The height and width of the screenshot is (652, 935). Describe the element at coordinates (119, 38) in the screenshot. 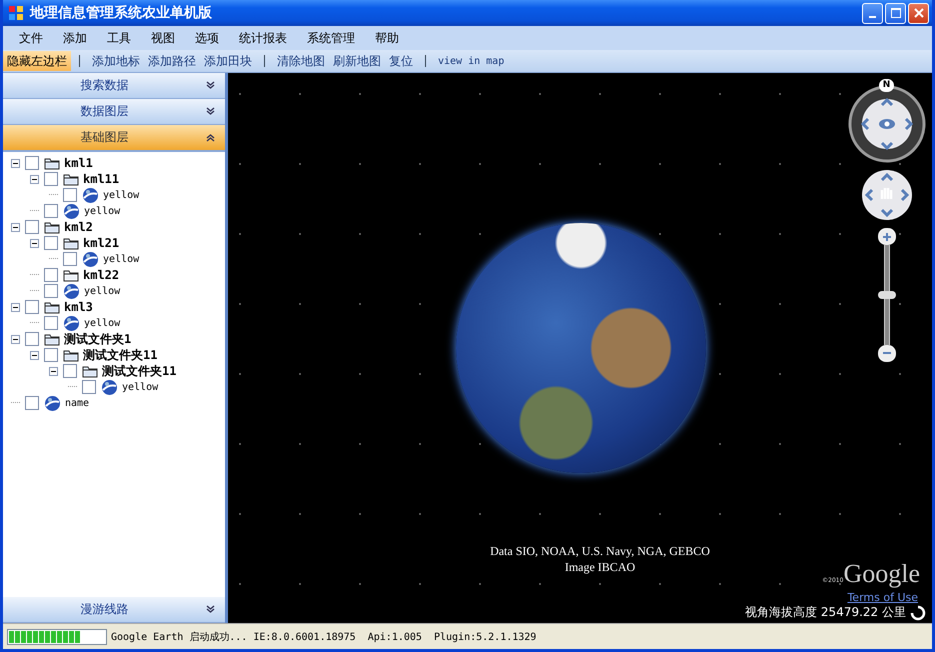

I see `menu-item: 工具` at that location.